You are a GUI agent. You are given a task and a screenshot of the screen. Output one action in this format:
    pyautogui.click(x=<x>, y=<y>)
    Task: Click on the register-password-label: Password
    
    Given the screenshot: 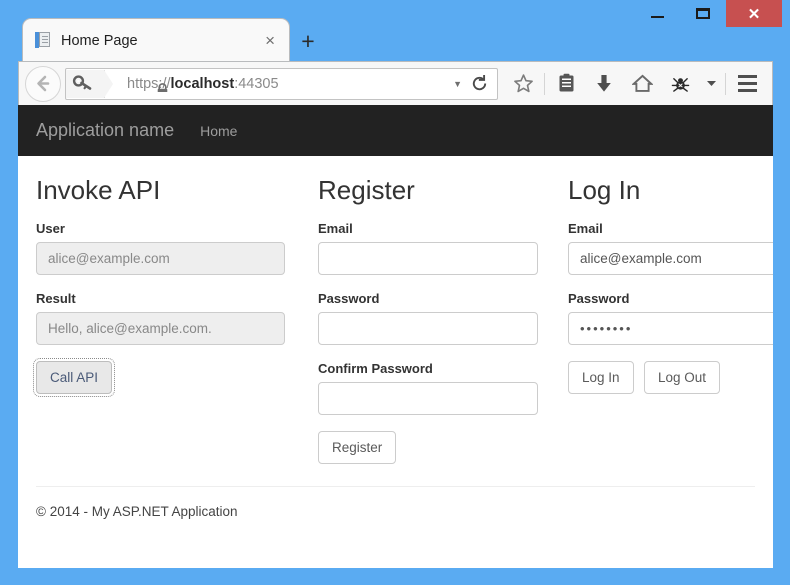 What is the action you would take?
    pyautogui.click(x=349, y=298)
    